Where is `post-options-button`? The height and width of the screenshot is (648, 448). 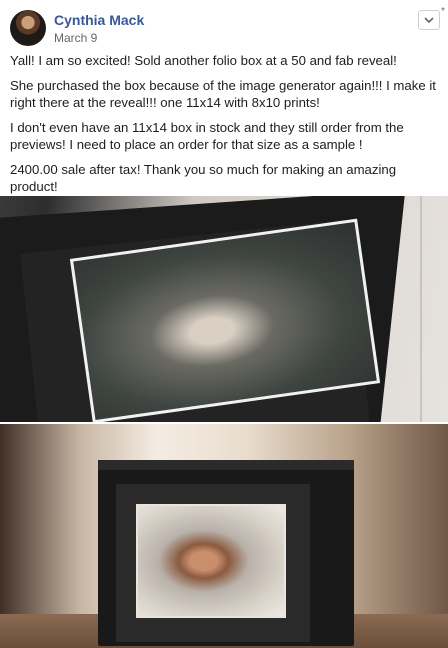
post-options-button is located at coordinates (429, 20).